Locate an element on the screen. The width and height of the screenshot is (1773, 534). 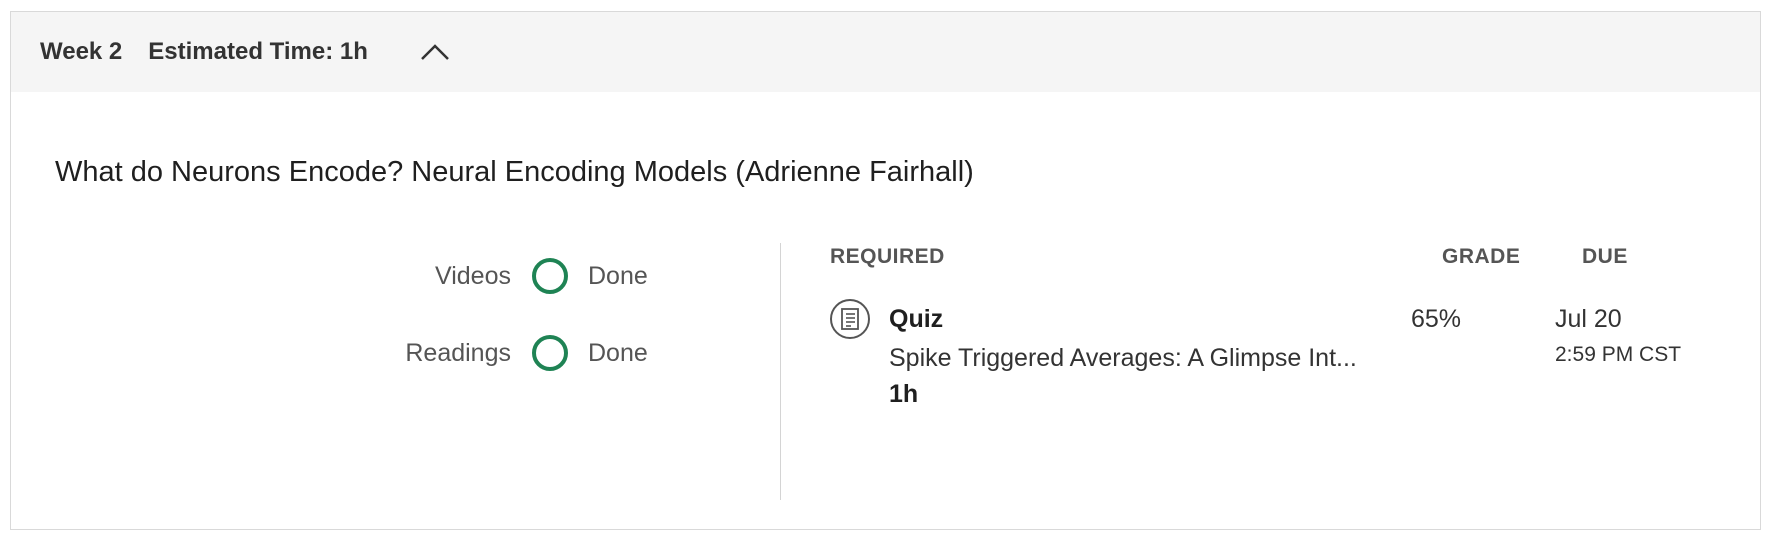
item-grade: 65% is located at coordinates (1436, 319).